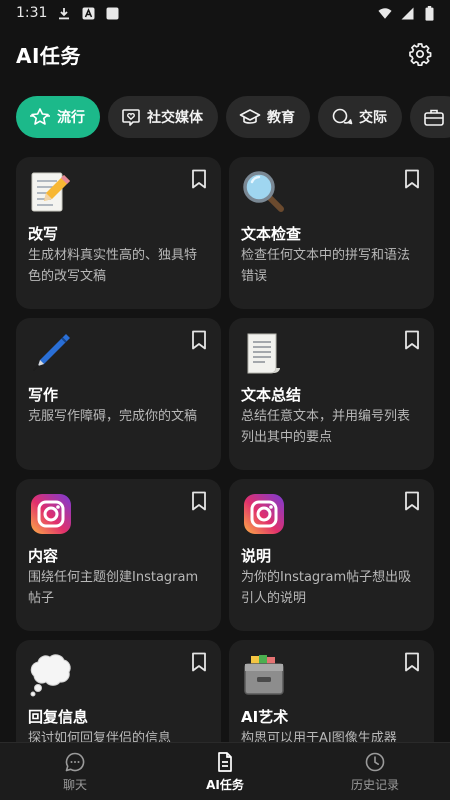  I want to click on square-notification-icon, so click(112, 13).